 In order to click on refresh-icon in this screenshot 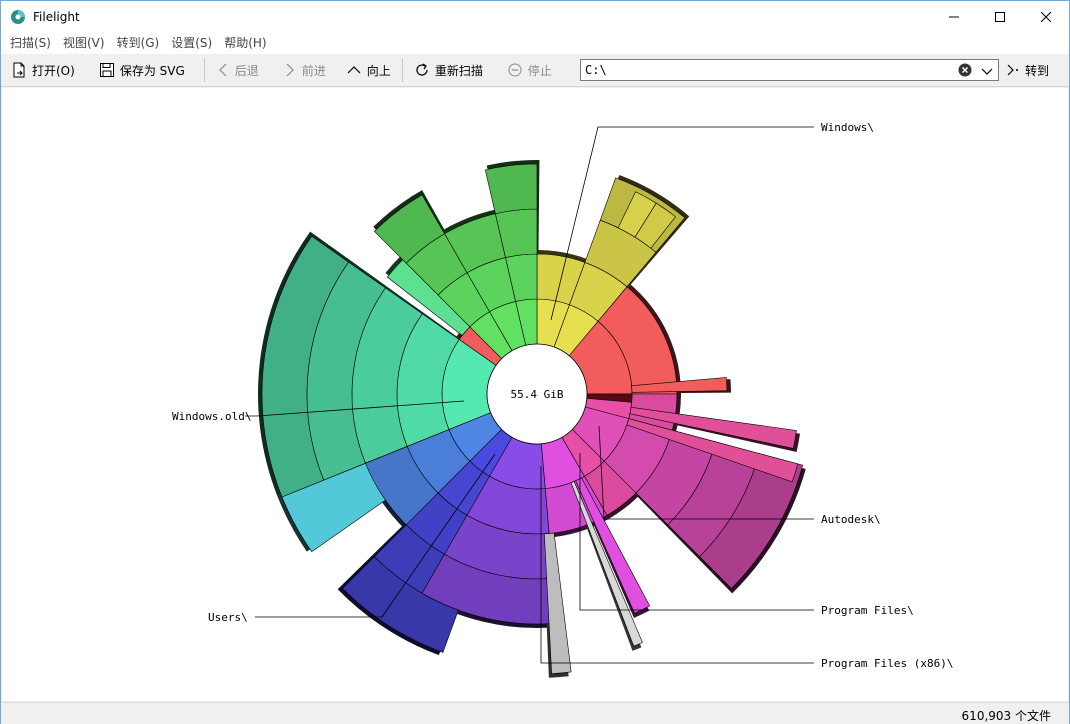, I will do `click(422, 69)`.